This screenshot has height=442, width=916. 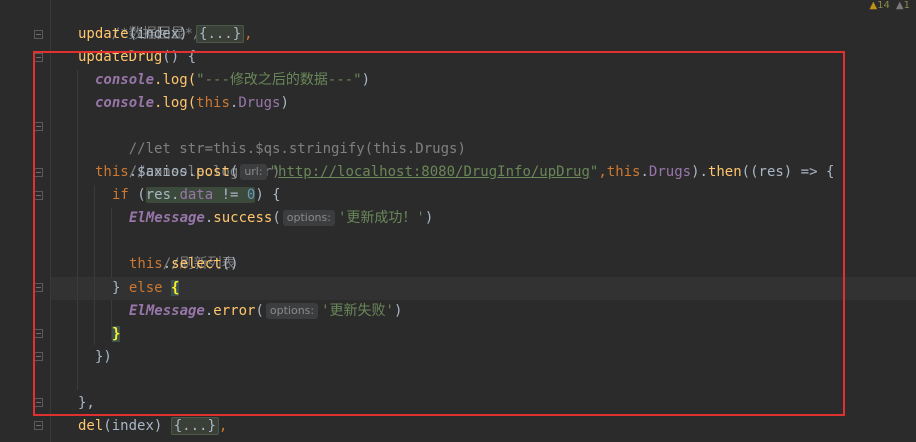 I want to click on current-line-highlight, so click(x=483, y=288).